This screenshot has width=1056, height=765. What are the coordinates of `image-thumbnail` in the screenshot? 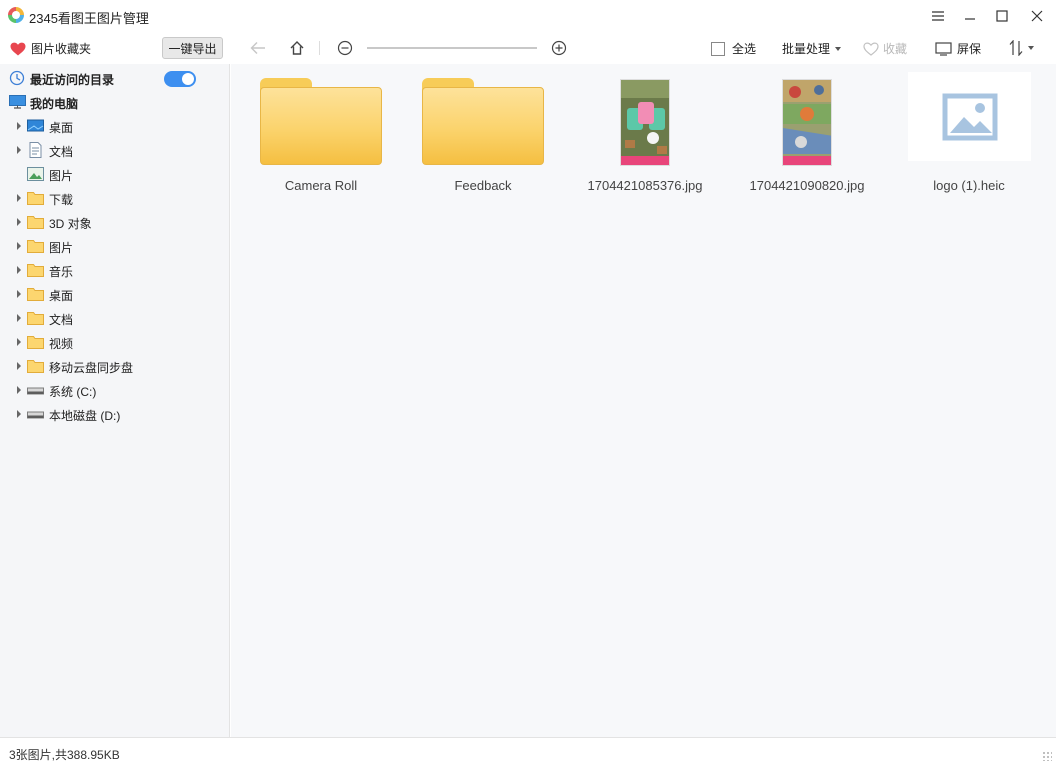 It's located at (645, 122).